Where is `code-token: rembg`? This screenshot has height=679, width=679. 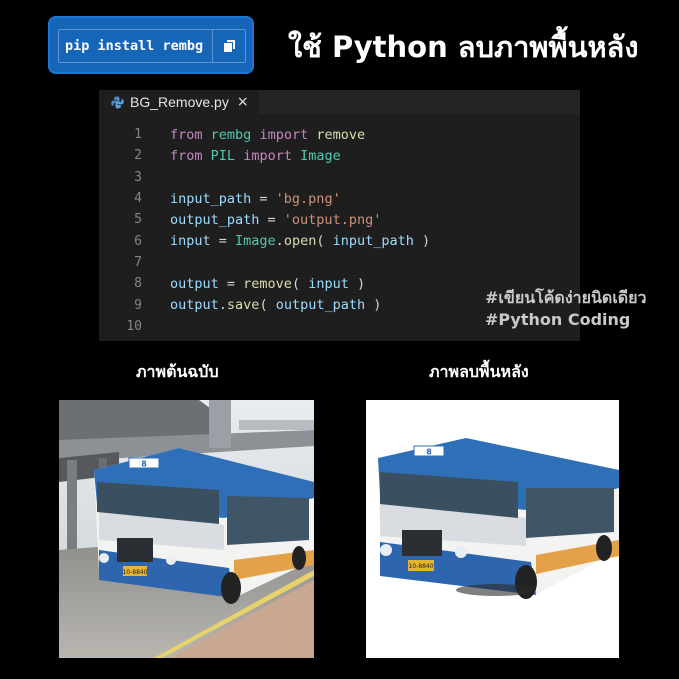
code-token: rembg is located at coordinates (231, 134).